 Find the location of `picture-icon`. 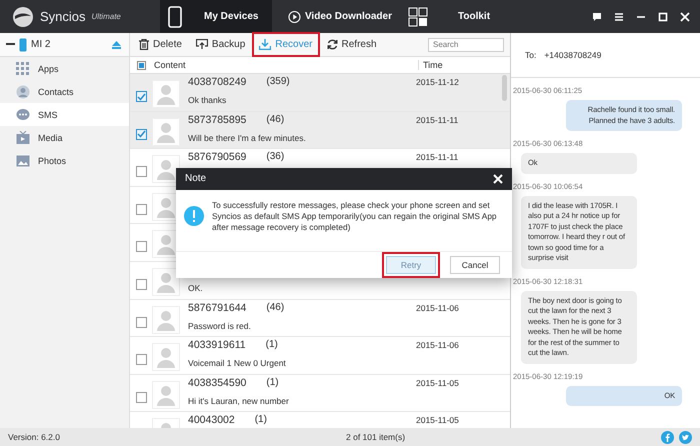

picture-icon is located at coordinates (23, 161).